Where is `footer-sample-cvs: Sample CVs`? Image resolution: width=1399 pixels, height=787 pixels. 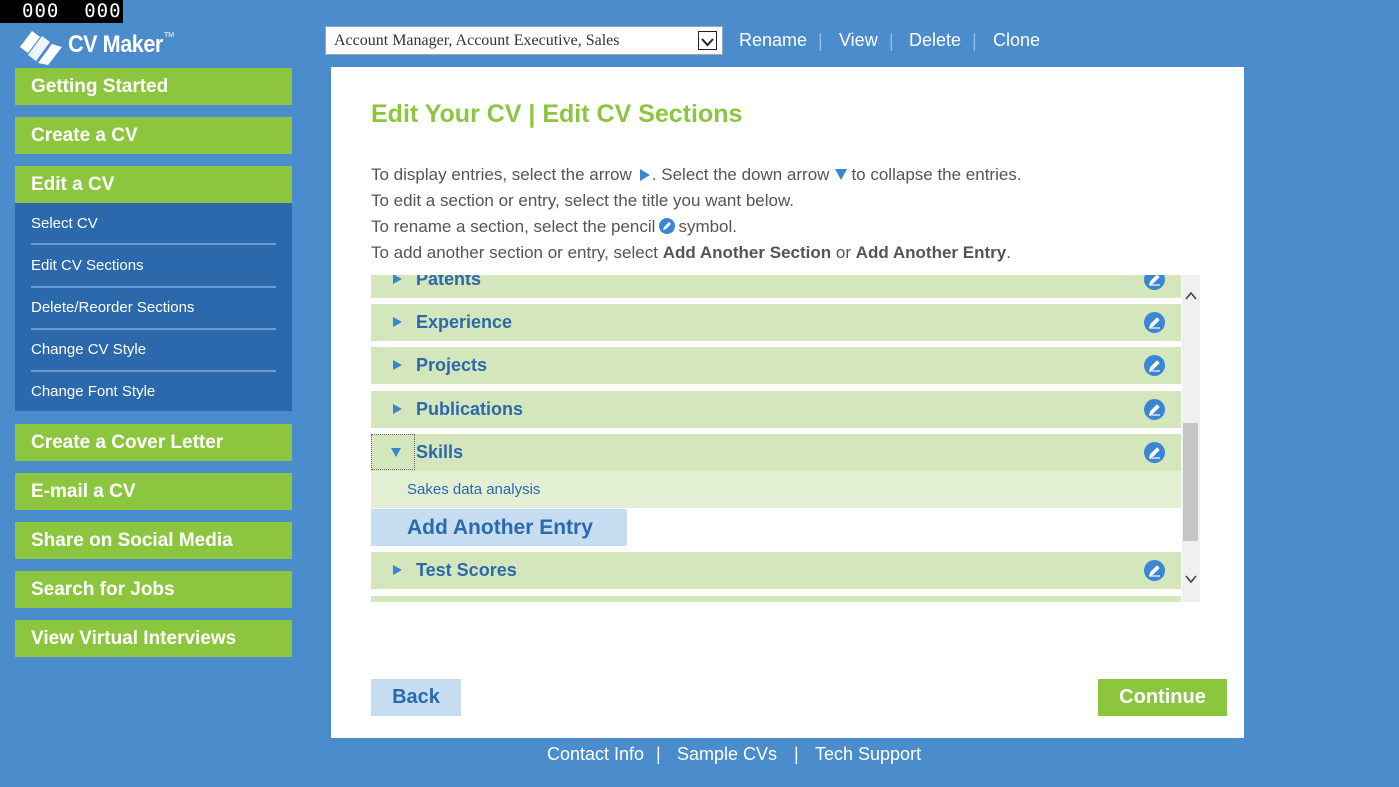
footer-sample-cvs: Sample CVs is located at coordinates (727, 754).